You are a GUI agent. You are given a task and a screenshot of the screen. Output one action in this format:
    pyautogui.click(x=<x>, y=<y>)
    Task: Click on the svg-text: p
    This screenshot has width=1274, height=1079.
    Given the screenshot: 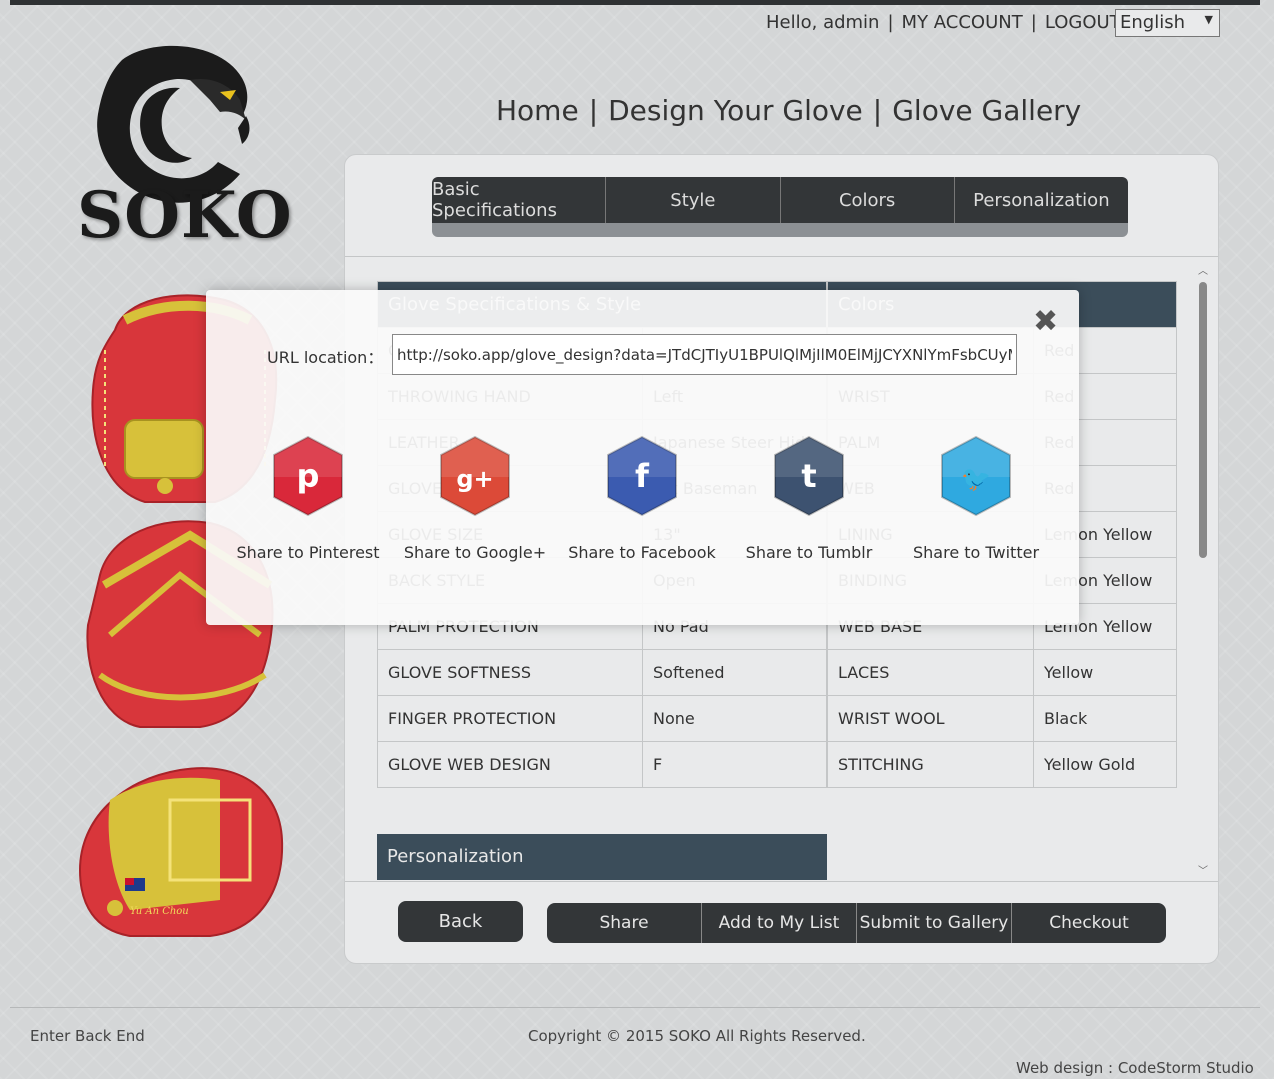 What is the action you would take?
    pyautogui.click(x=308, y=476)
    